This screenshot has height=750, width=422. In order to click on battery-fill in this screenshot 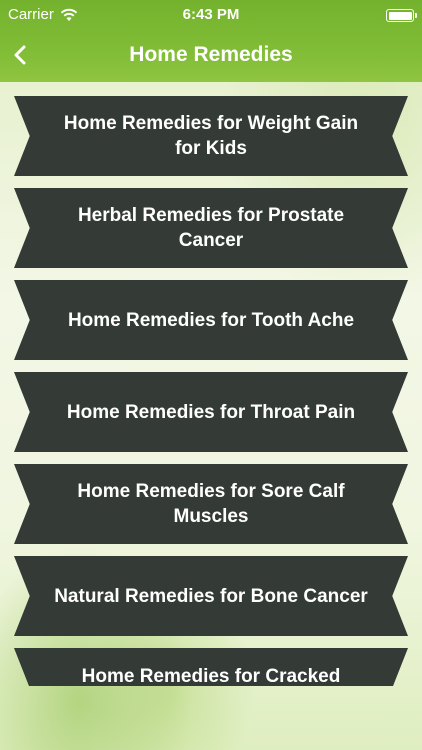, I will do `click(400, 15)`.